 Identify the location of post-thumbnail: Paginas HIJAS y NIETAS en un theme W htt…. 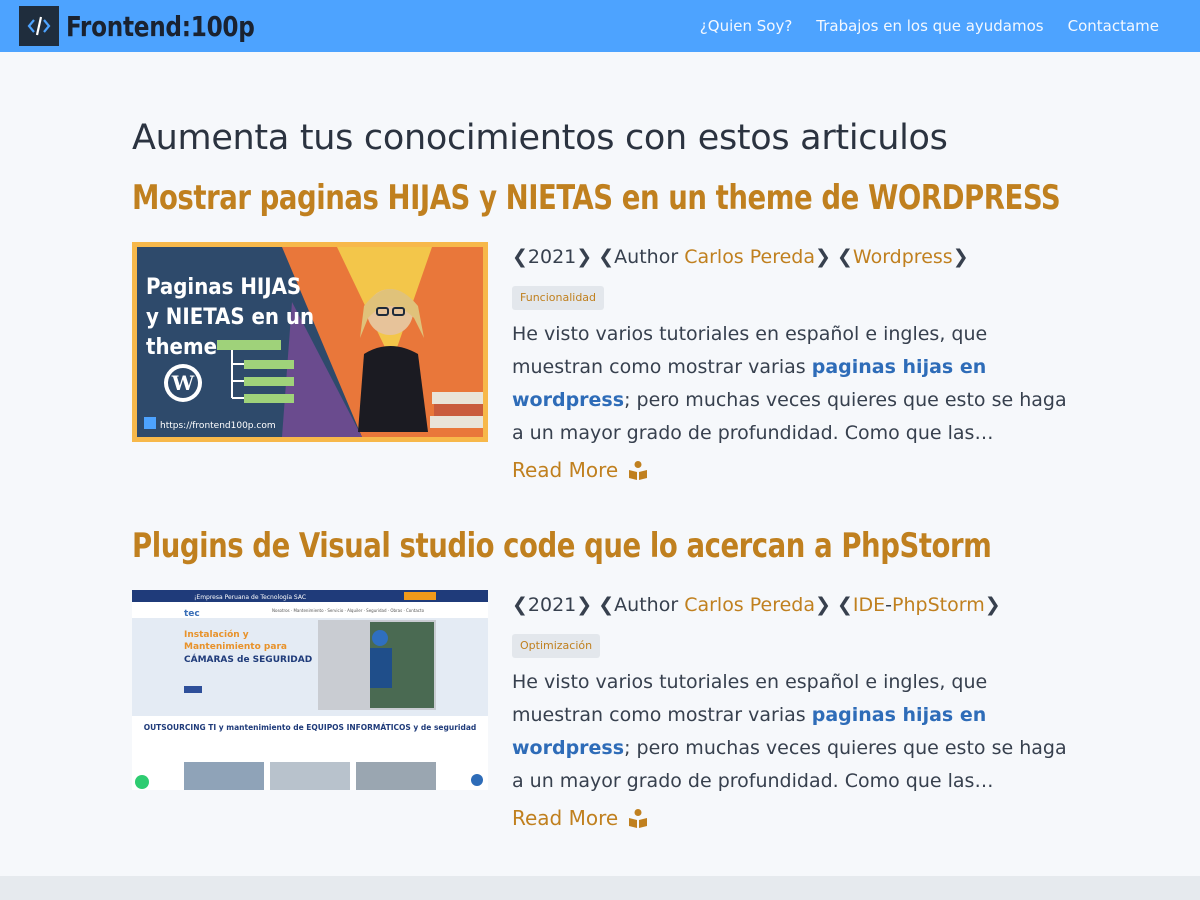
(310, 342).